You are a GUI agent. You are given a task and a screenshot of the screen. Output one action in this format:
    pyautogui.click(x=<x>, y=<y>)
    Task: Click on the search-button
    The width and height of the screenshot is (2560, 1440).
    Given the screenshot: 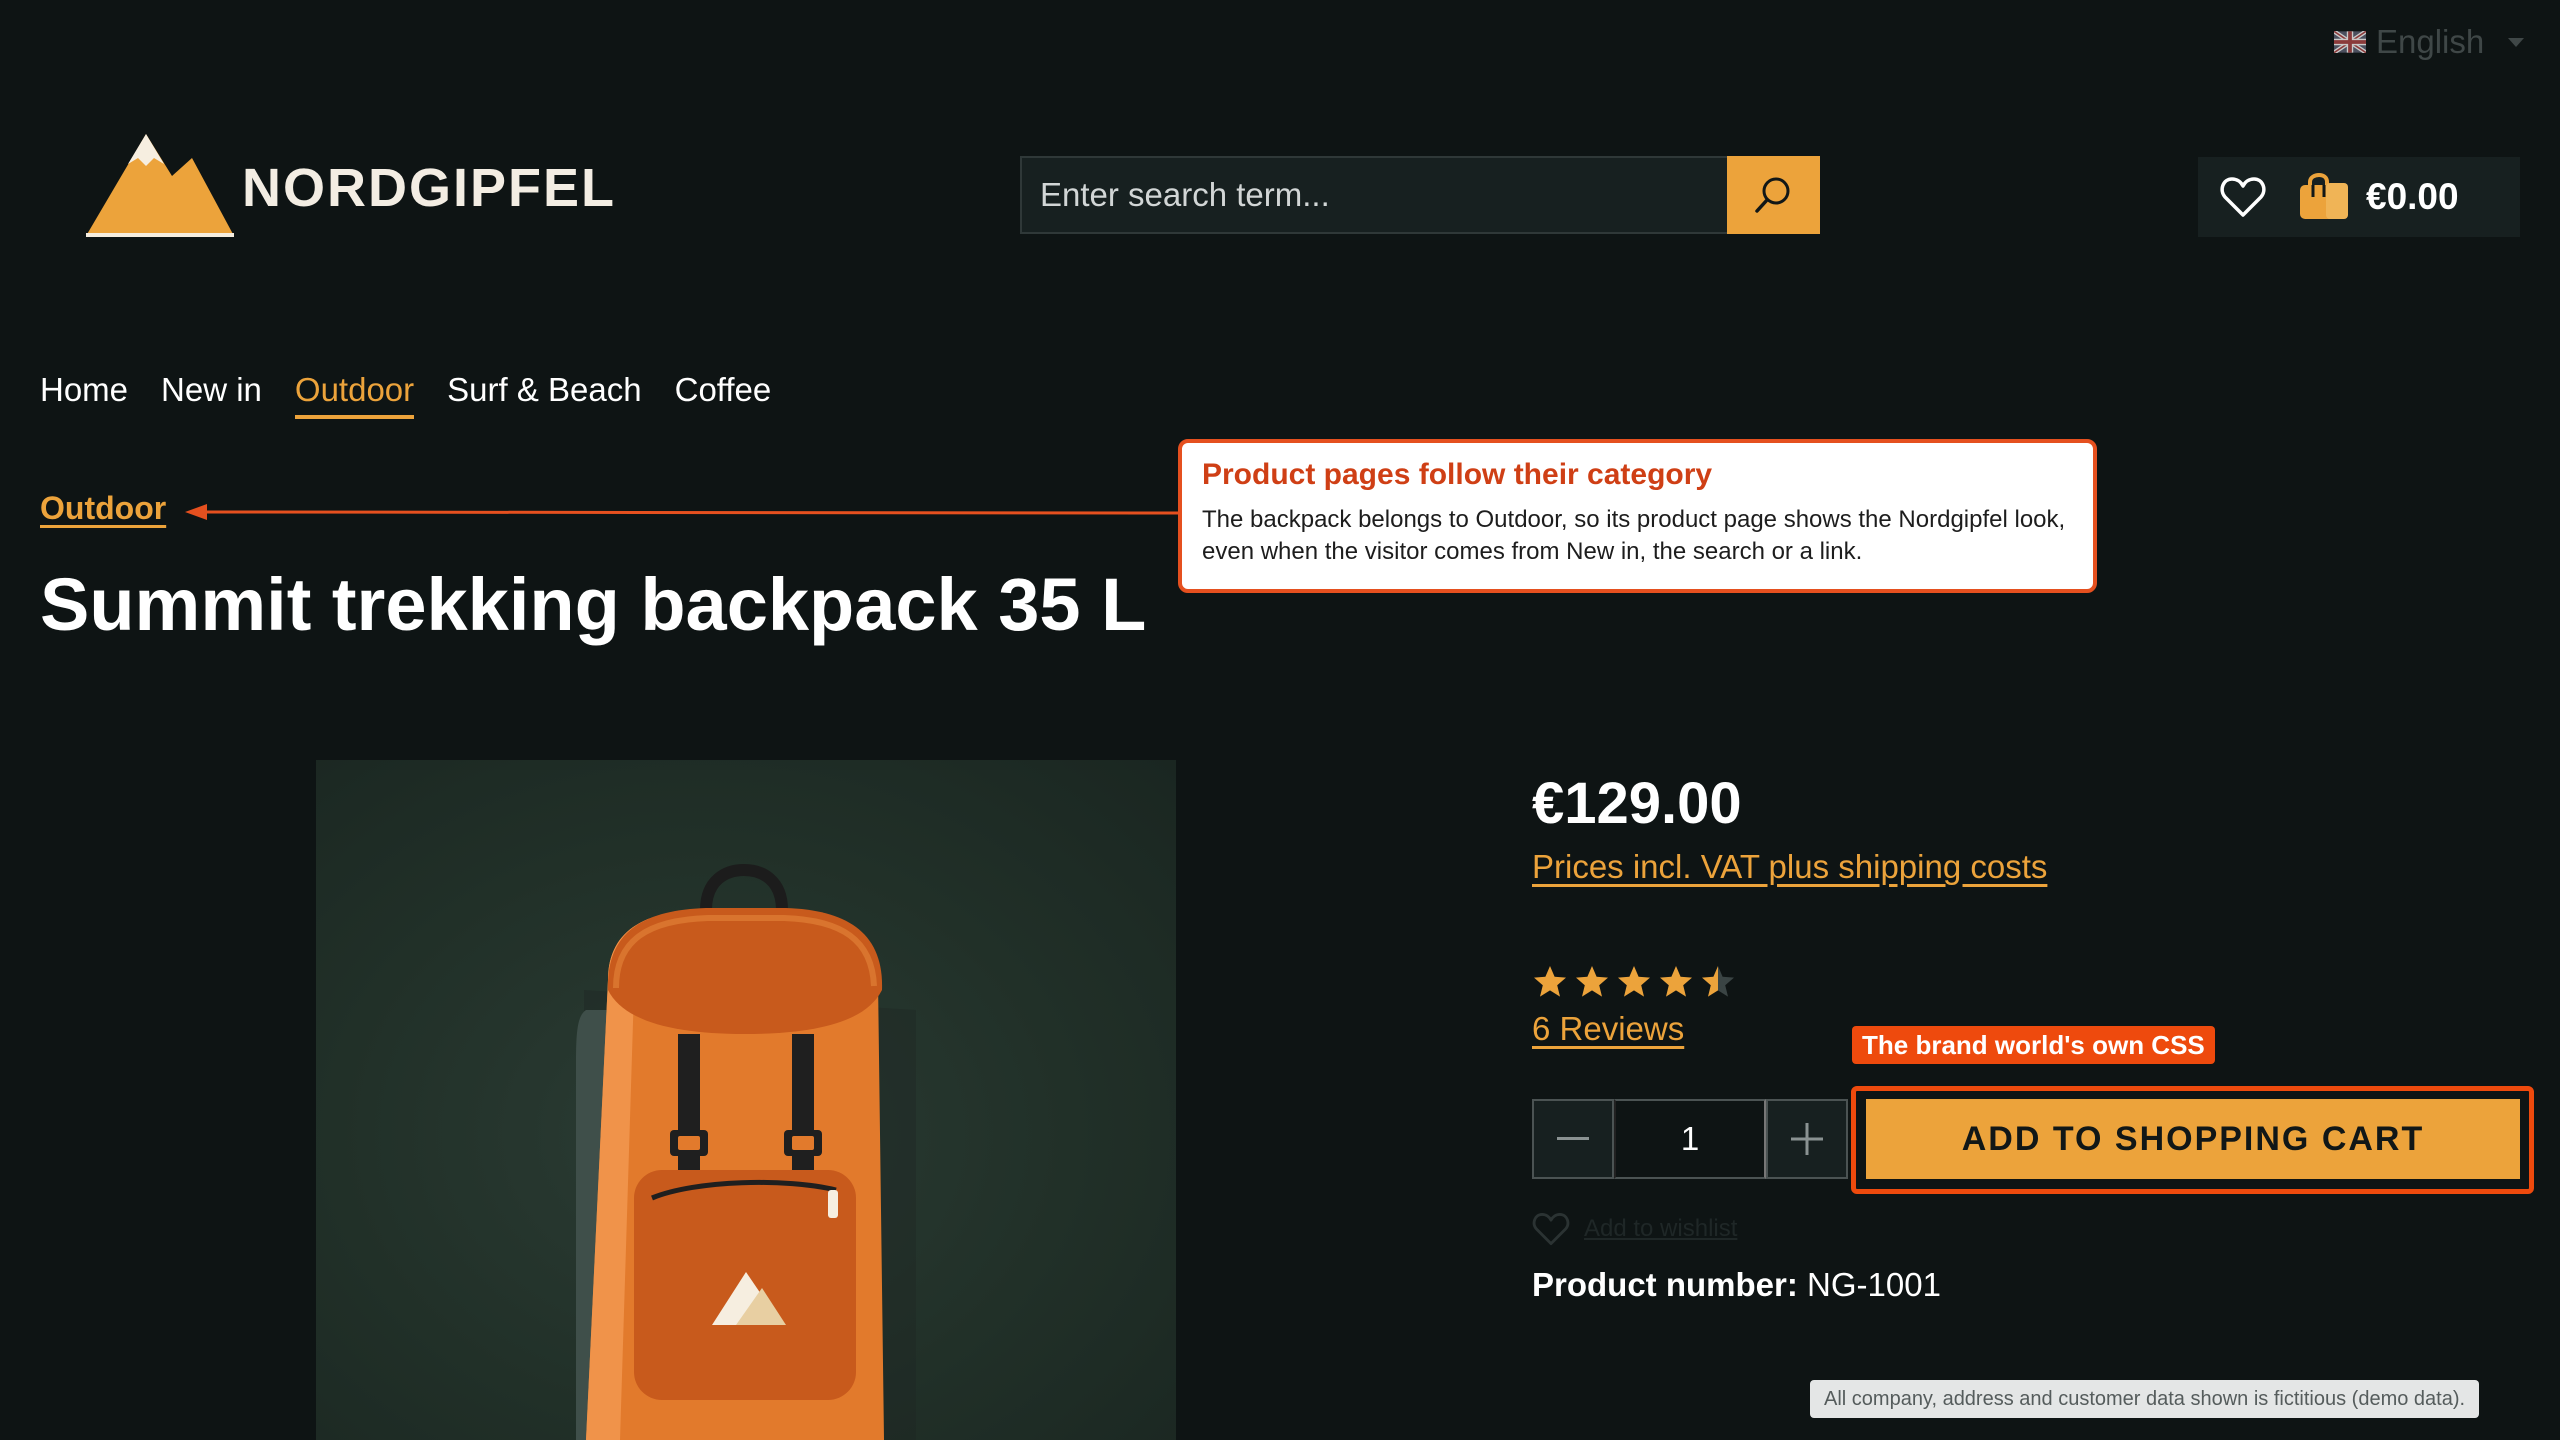 What is the action you would take?
    pyautogui.click(x=1773, y=195)
    